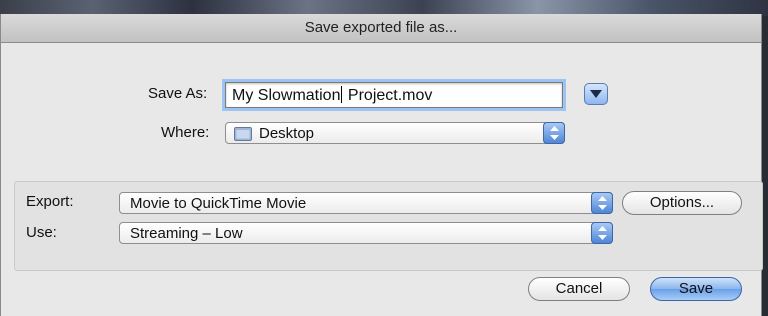 The image size is (768, 316). Describe the element at coordinates (395, 133) in the screenshot. I see `where-popup: Desktop` at that location.